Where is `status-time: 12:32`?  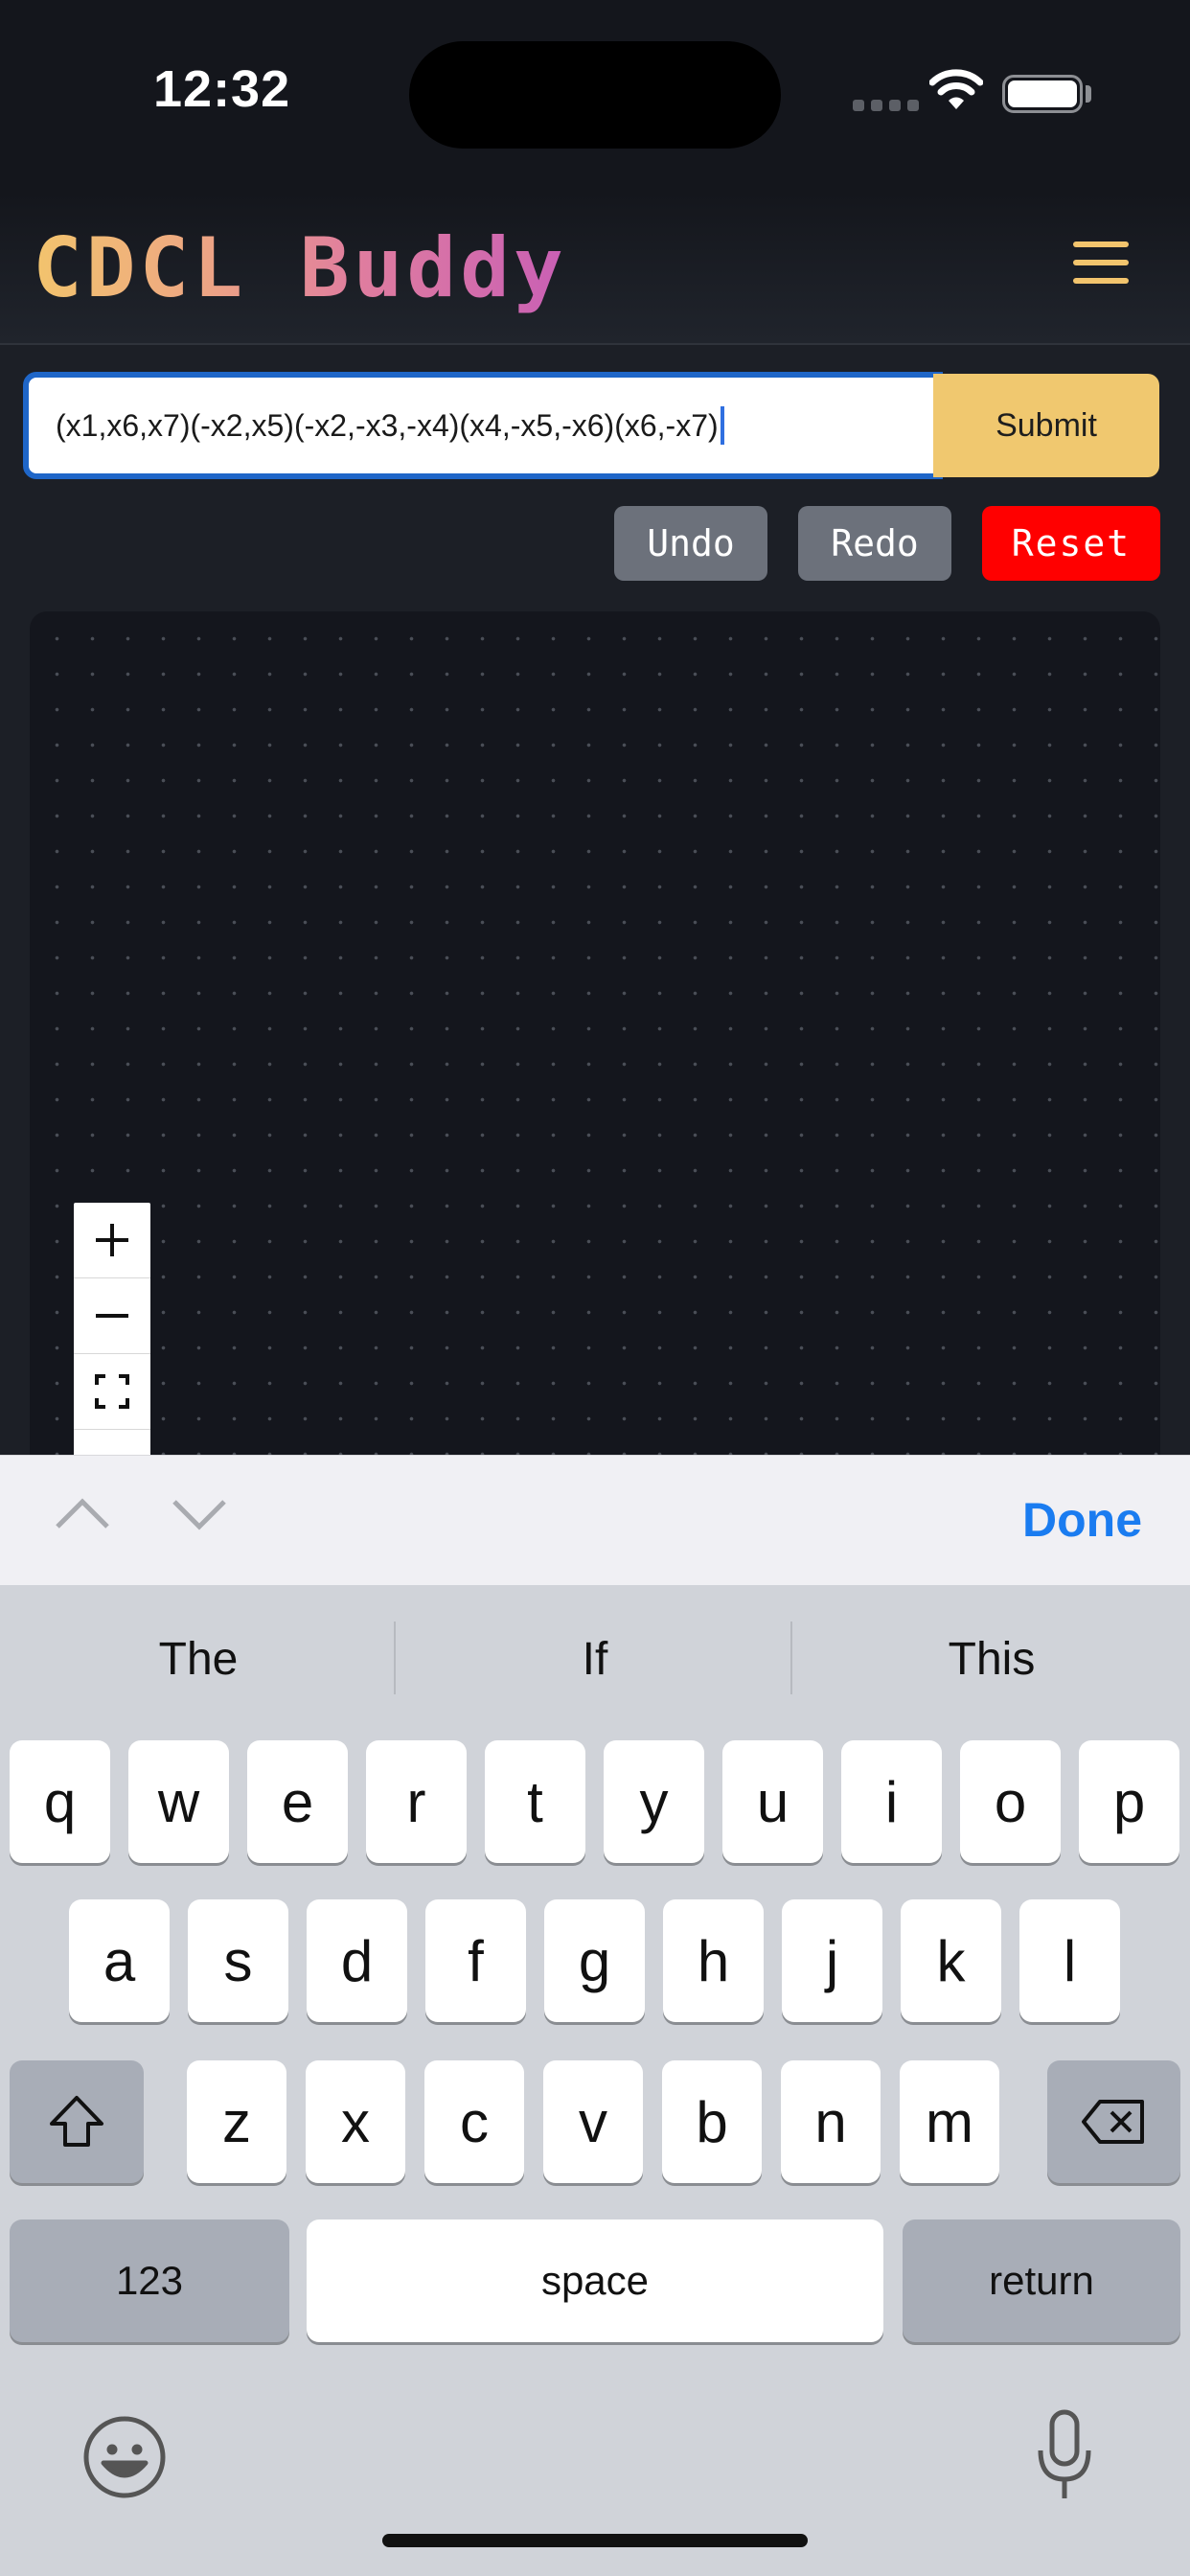 status-time: 12:32 is located at coordinates (222, 89).